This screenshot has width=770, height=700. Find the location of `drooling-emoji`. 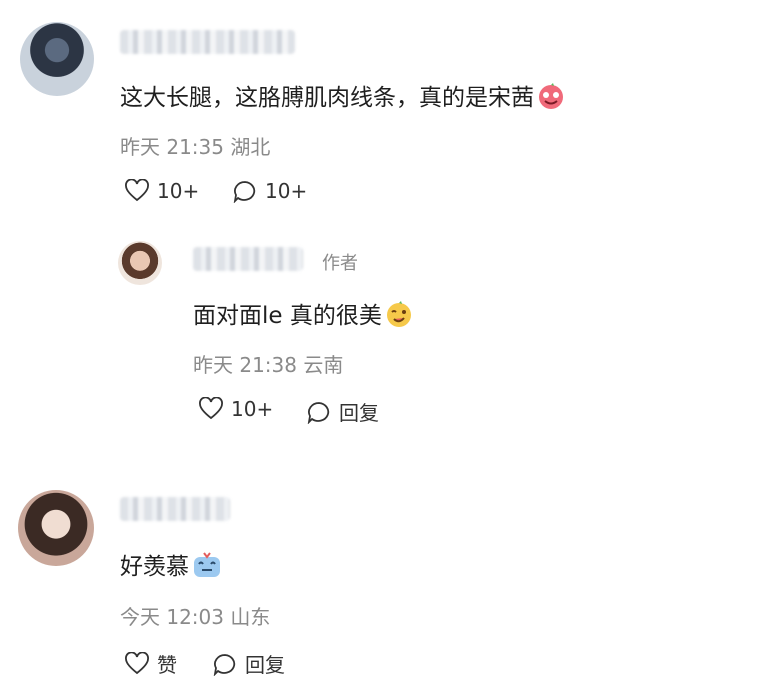

drooling-emoji is located at coordinates (207, 568).